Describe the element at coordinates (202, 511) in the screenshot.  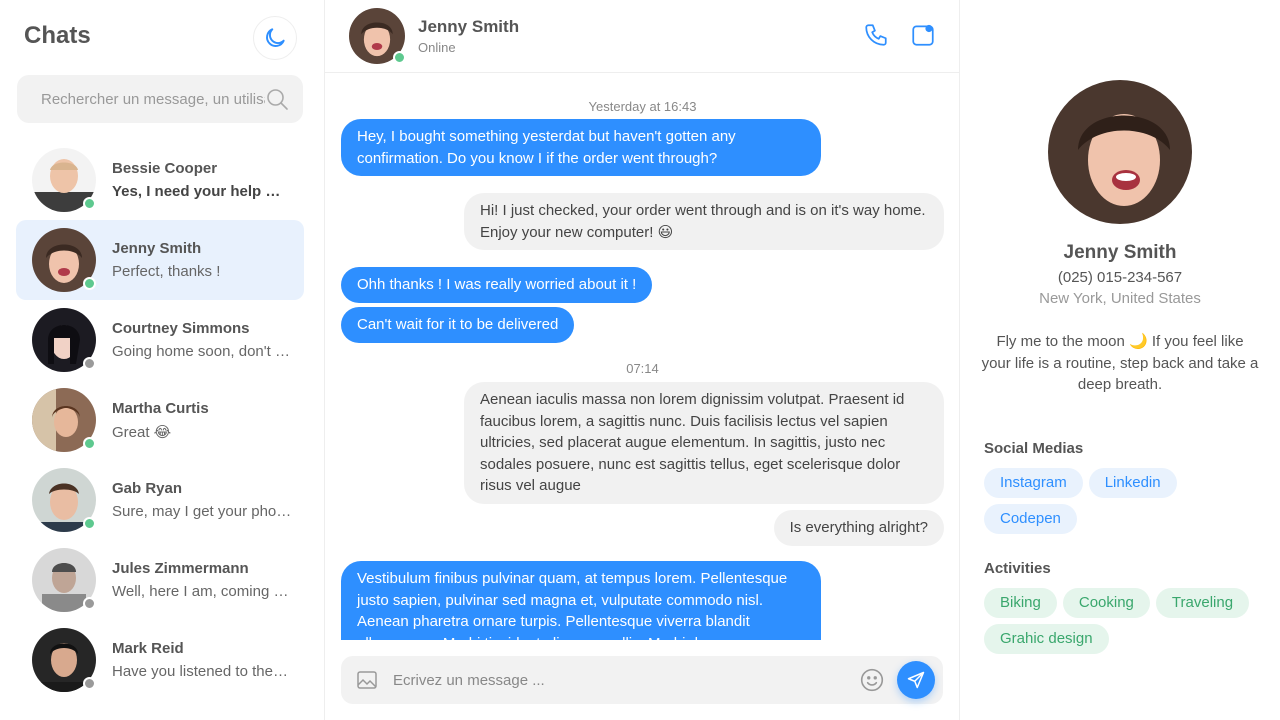
I see `contact-last-message: Sure, may I get your phone number?` at that location.